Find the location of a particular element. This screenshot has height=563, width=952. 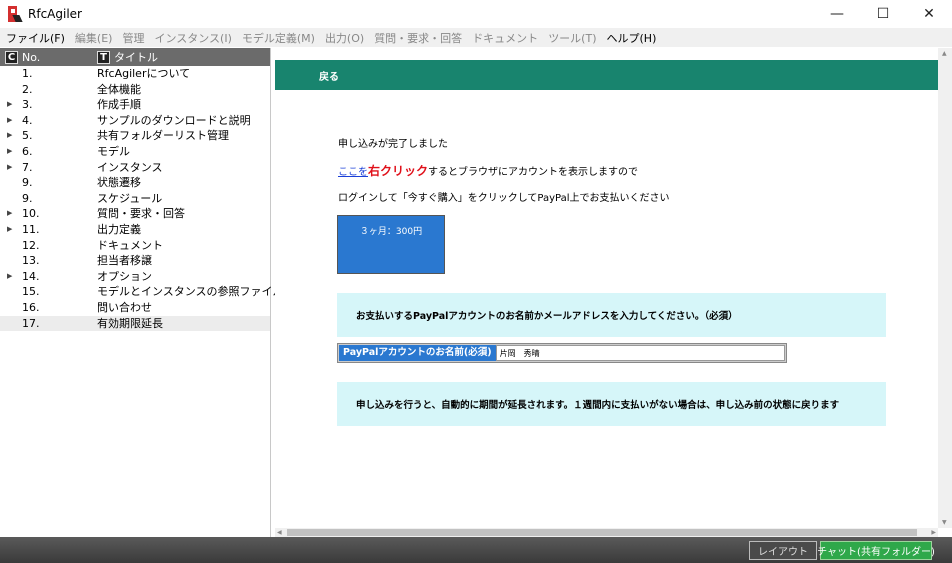

tree-row-title: モデル is located at coordinates (113, 151).